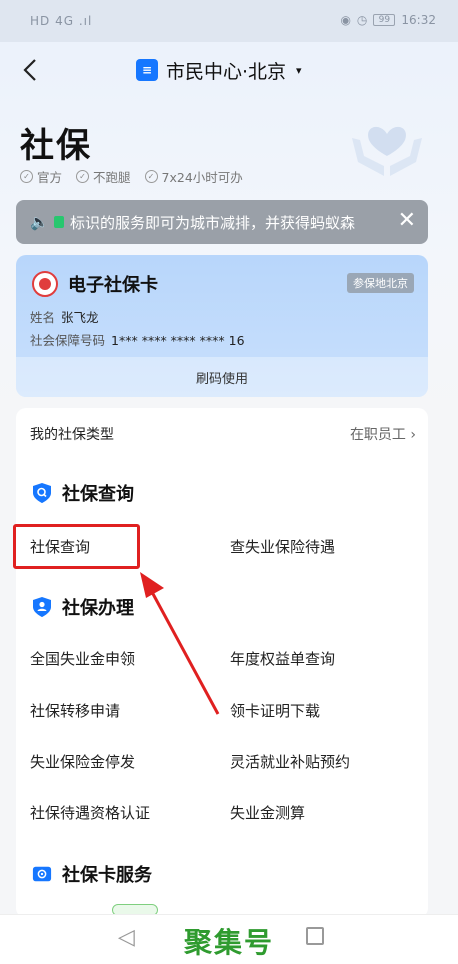 The image size is (458, 964). I want to click on clock: 16:32, so click(418, 20).